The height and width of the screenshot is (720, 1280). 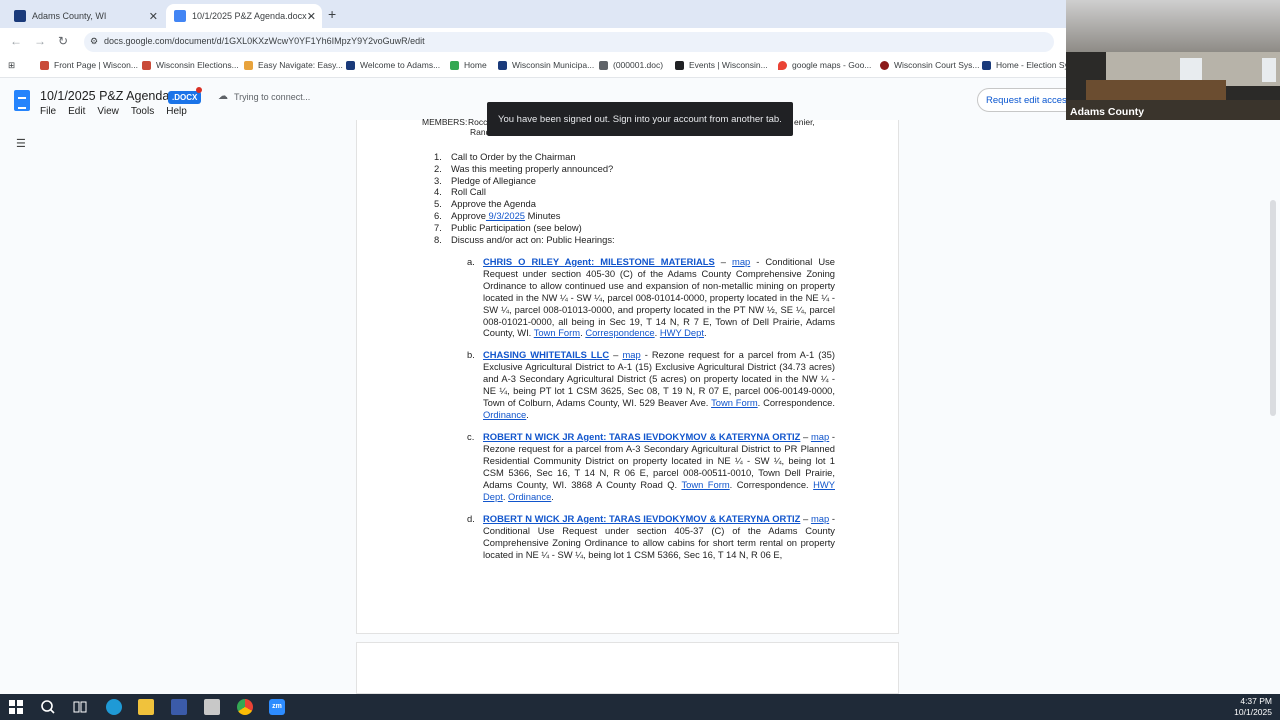 I want to click on agenda-item: Pledge of Allegiance, so click(x=493, y=180).